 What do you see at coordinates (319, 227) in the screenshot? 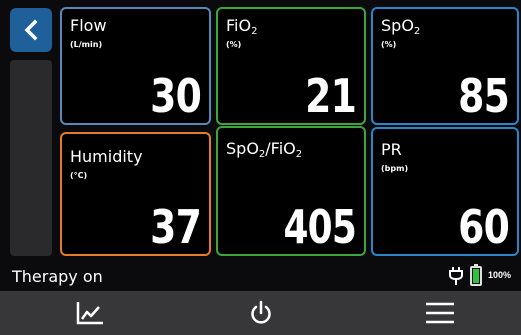
I see `spo2-fio2-value: 405` at bounding box center [319, 227].